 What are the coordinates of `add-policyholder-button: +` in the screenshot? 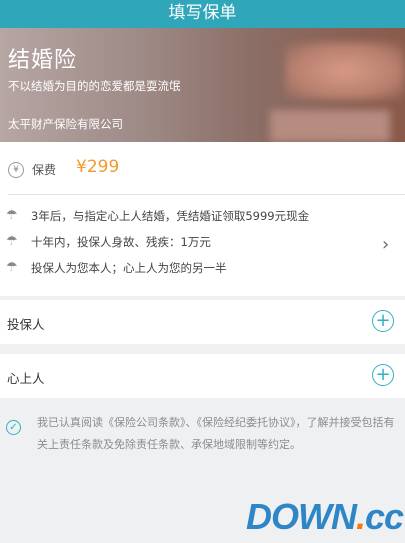 It's located at (383, 321).